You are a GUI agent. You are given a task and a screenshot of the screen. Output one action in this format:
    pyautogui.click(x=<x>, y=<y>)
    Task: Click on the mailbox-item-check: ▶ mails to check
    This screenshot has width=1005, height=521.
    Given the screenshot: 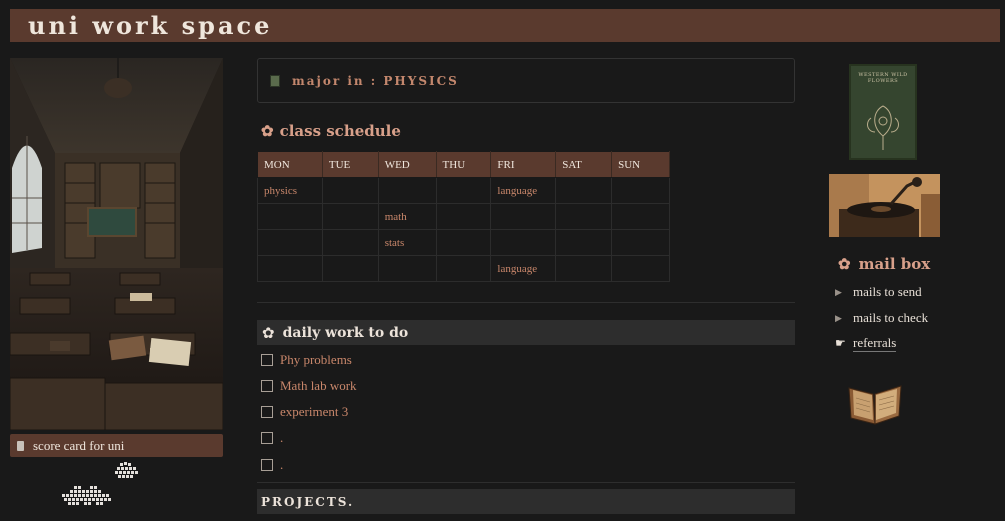 What is the action you would take?
    pyautogui.click(x=881, y=318)
    